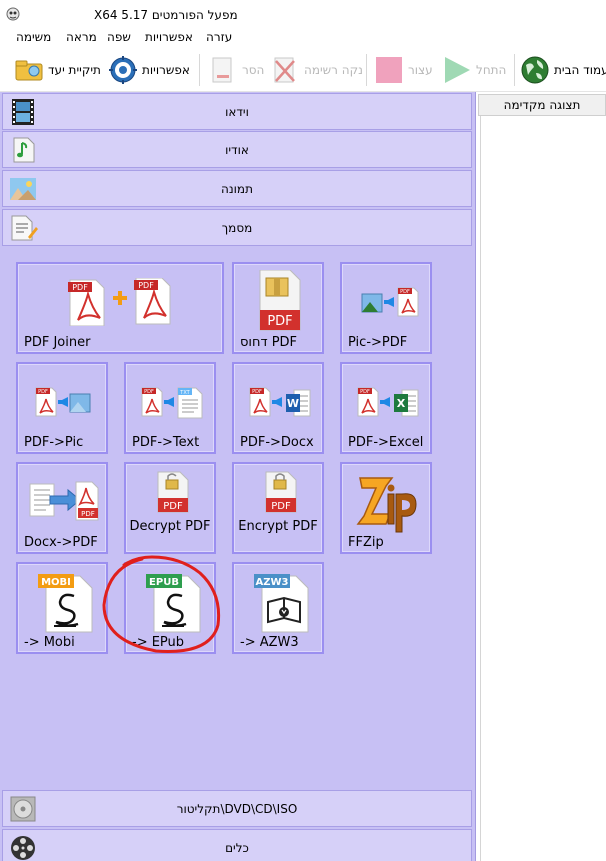  I want to click on preview-header: תצוגה מקדימה, so click(542, 105).